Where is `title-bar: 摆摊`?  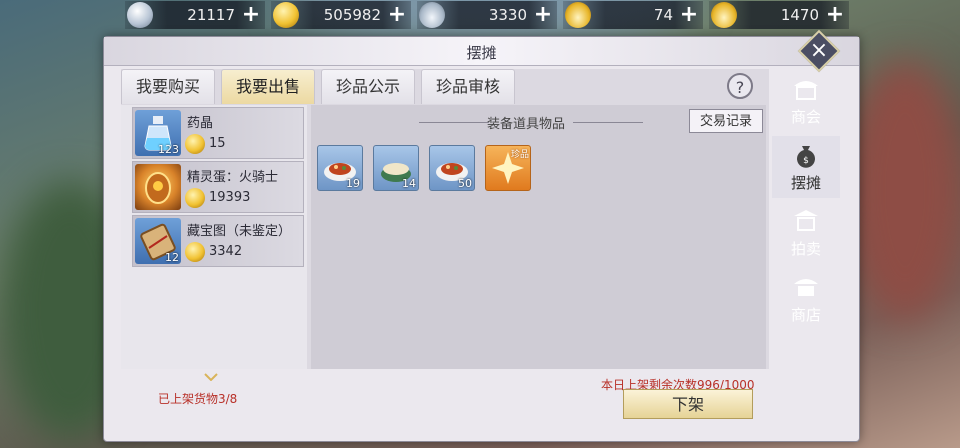
title-bar: 摆摊 is located at coordinates (481, 51).